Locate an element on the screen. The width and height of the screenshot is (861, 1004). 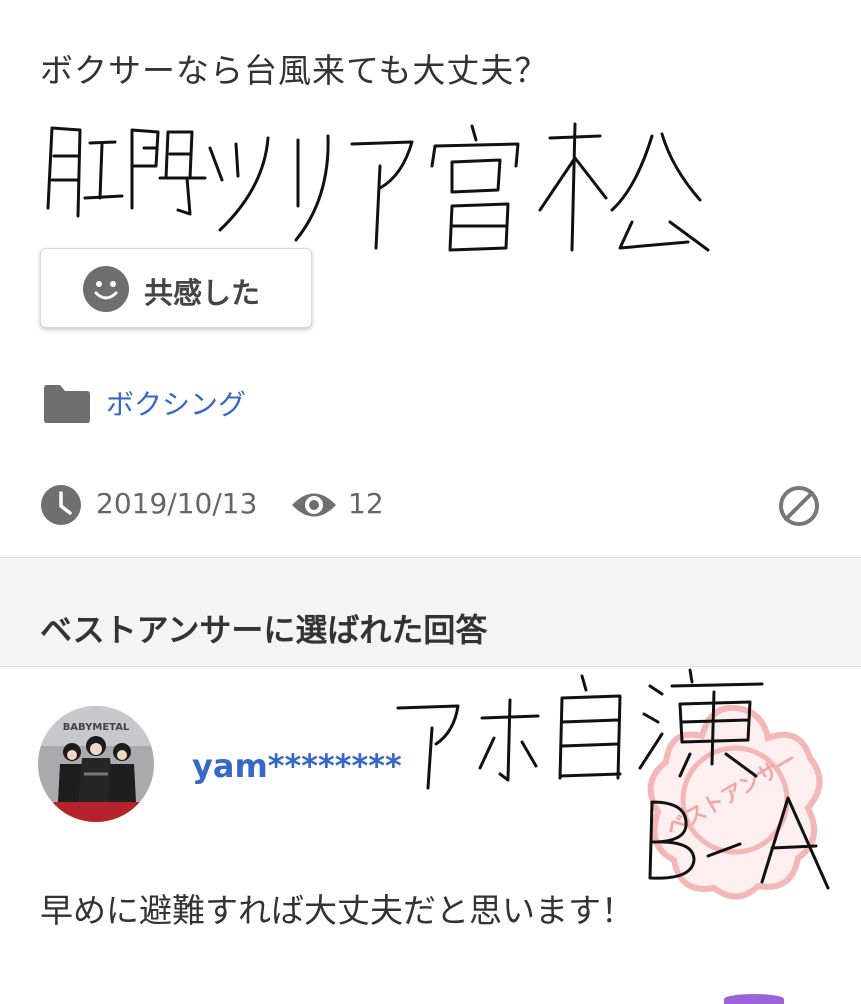
handwritten-note is located at coordinates (378, 187).